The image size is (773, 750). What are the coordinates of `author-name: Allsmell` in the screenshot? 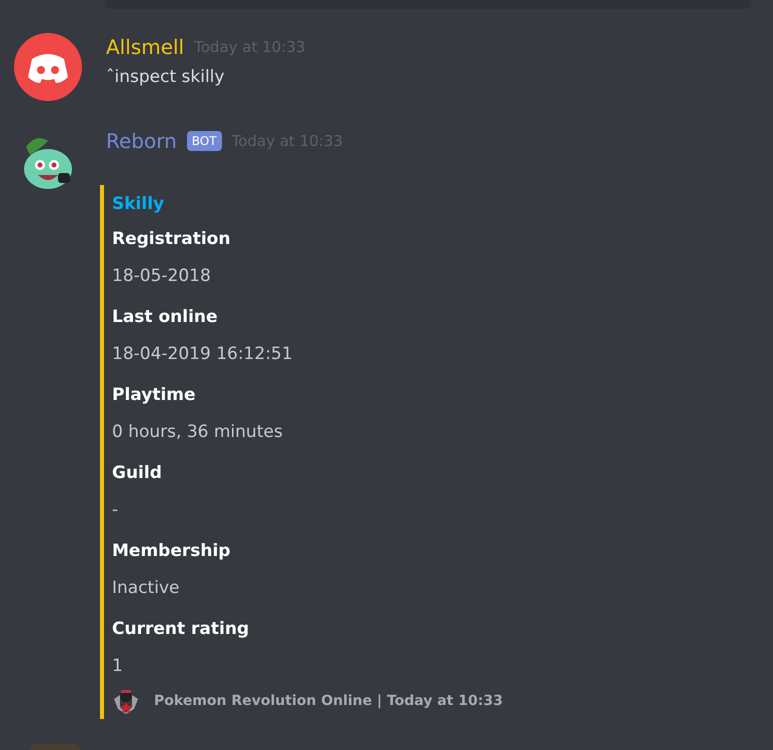 It's located at (145, 47).